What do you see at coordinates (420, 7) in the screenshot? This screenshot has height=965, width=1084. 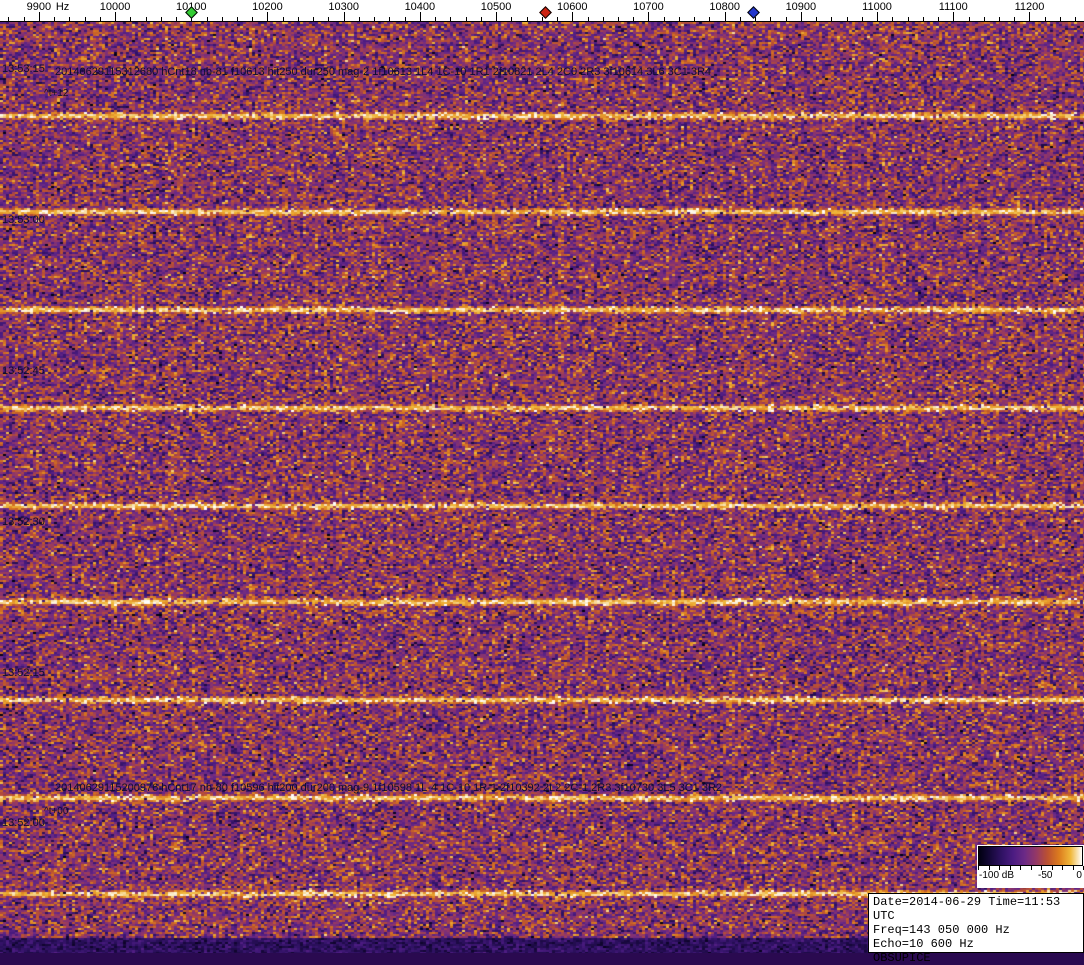 I see `freq-tick-label: 10400` at bounding box center [420, 7].